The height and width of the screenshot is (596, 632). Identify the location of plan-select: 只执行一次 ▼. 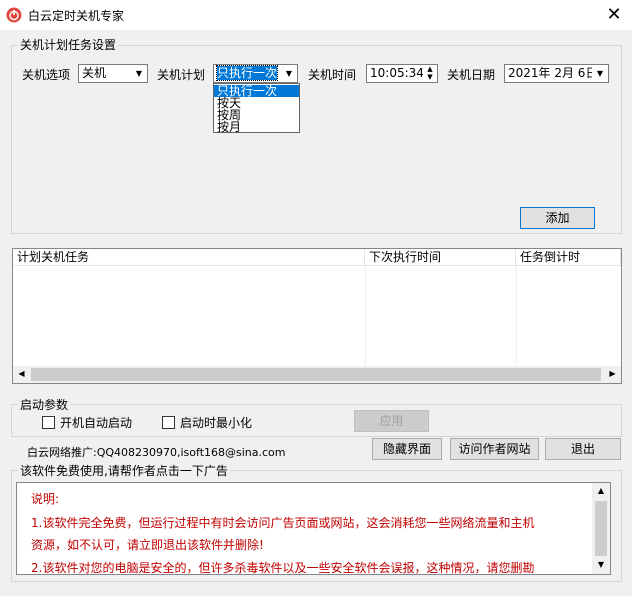
(255, 73).